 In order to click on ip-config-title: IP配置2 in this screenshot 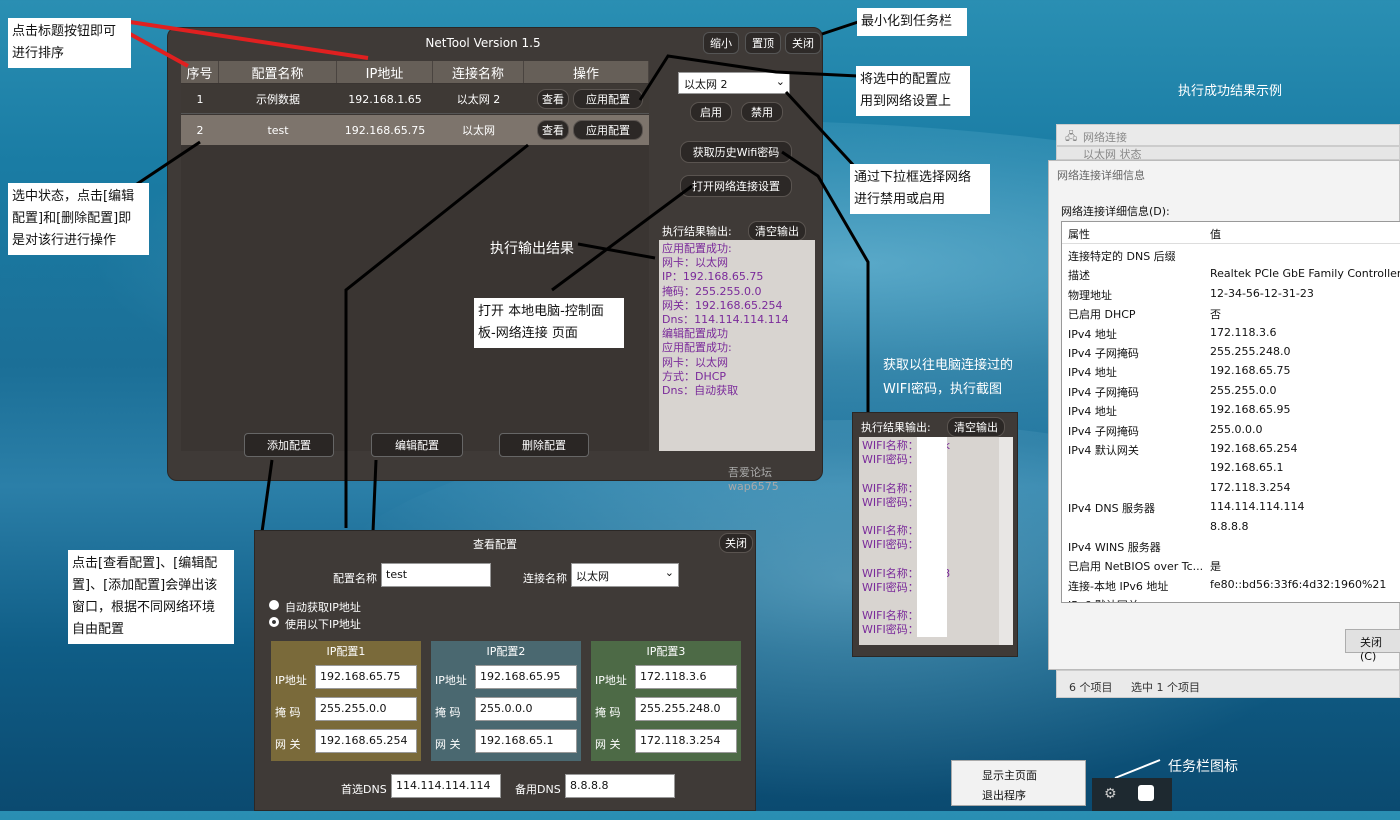, I will do `click(506, 651)`.